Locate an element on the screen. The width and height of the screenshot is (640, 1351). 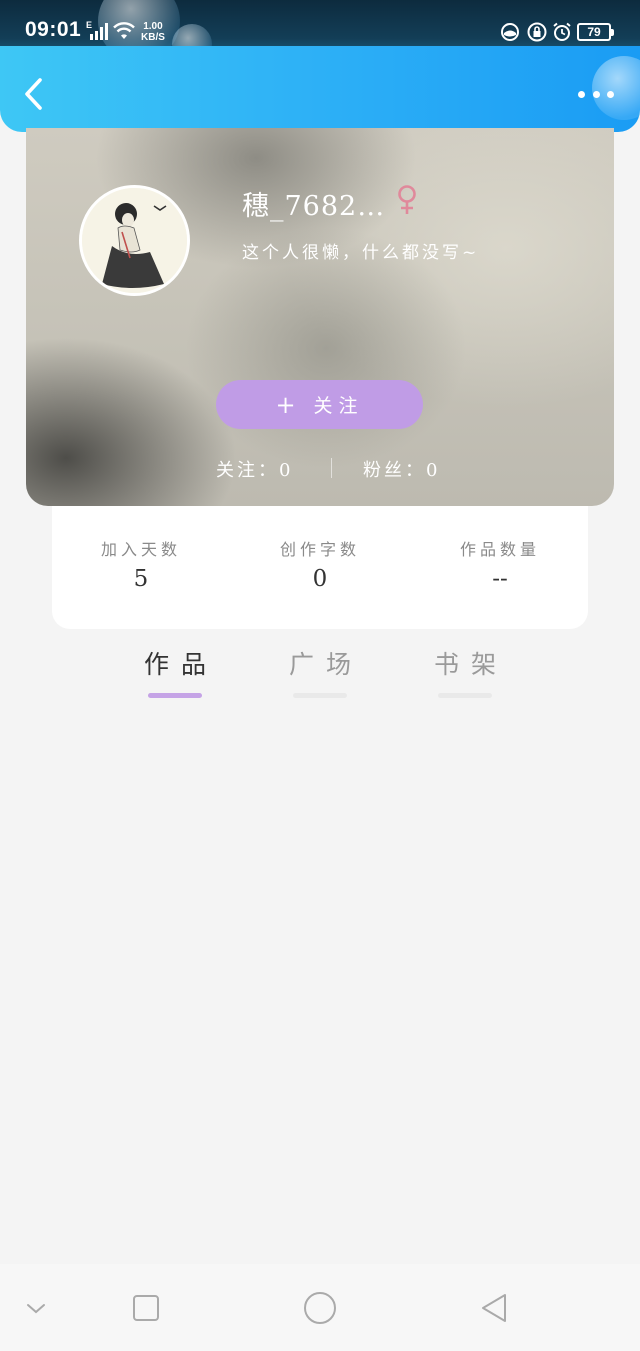
stats-card: 加入天数 5 创作字数 0 作品数量 -- is located at coordinates (320, 567).